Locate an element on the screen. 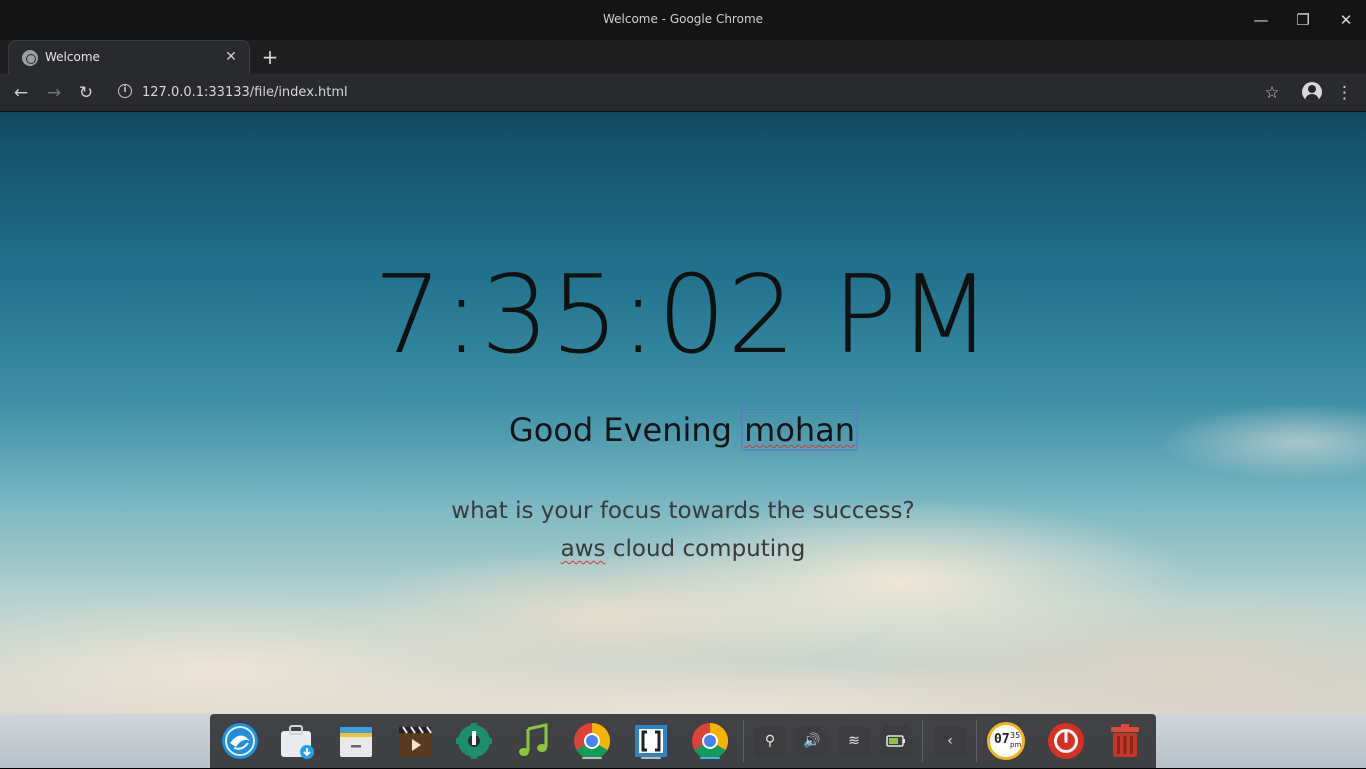 This screenshot has width=1366, height=769. url-text: 127.0.0.1:33133/file/index.html is located at coordinates (245, 92).